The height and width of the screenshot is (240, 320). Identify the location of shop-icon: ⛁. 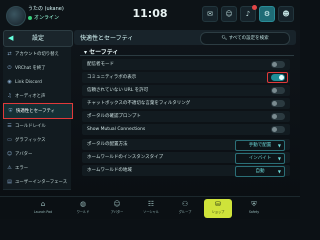
(218, 204).